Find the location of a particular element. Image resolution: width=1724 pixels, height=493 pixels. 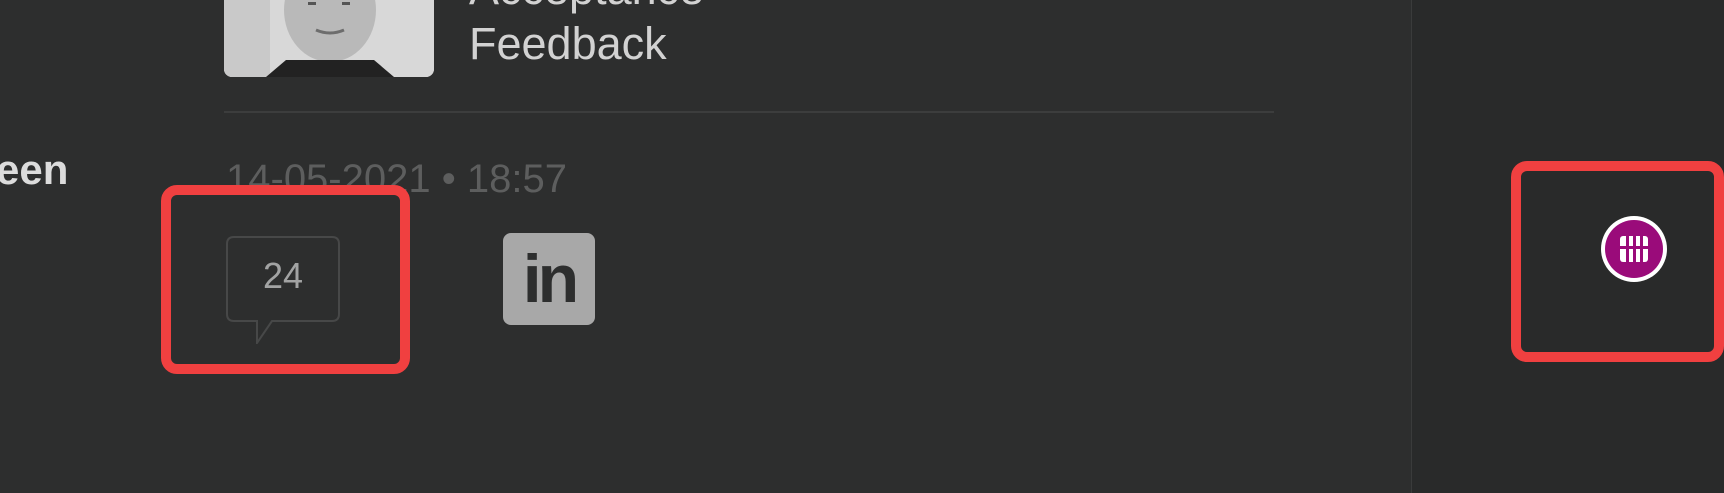

linkedin-share-button: in is located at coordinates (549, 279).